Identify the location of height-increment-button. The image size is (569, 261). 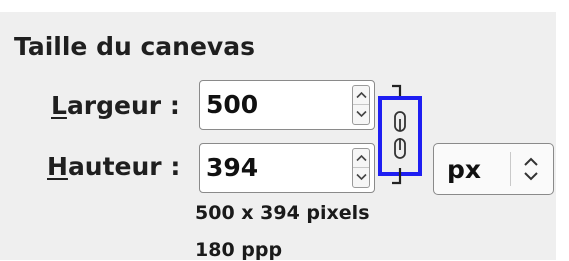
(361, 158).